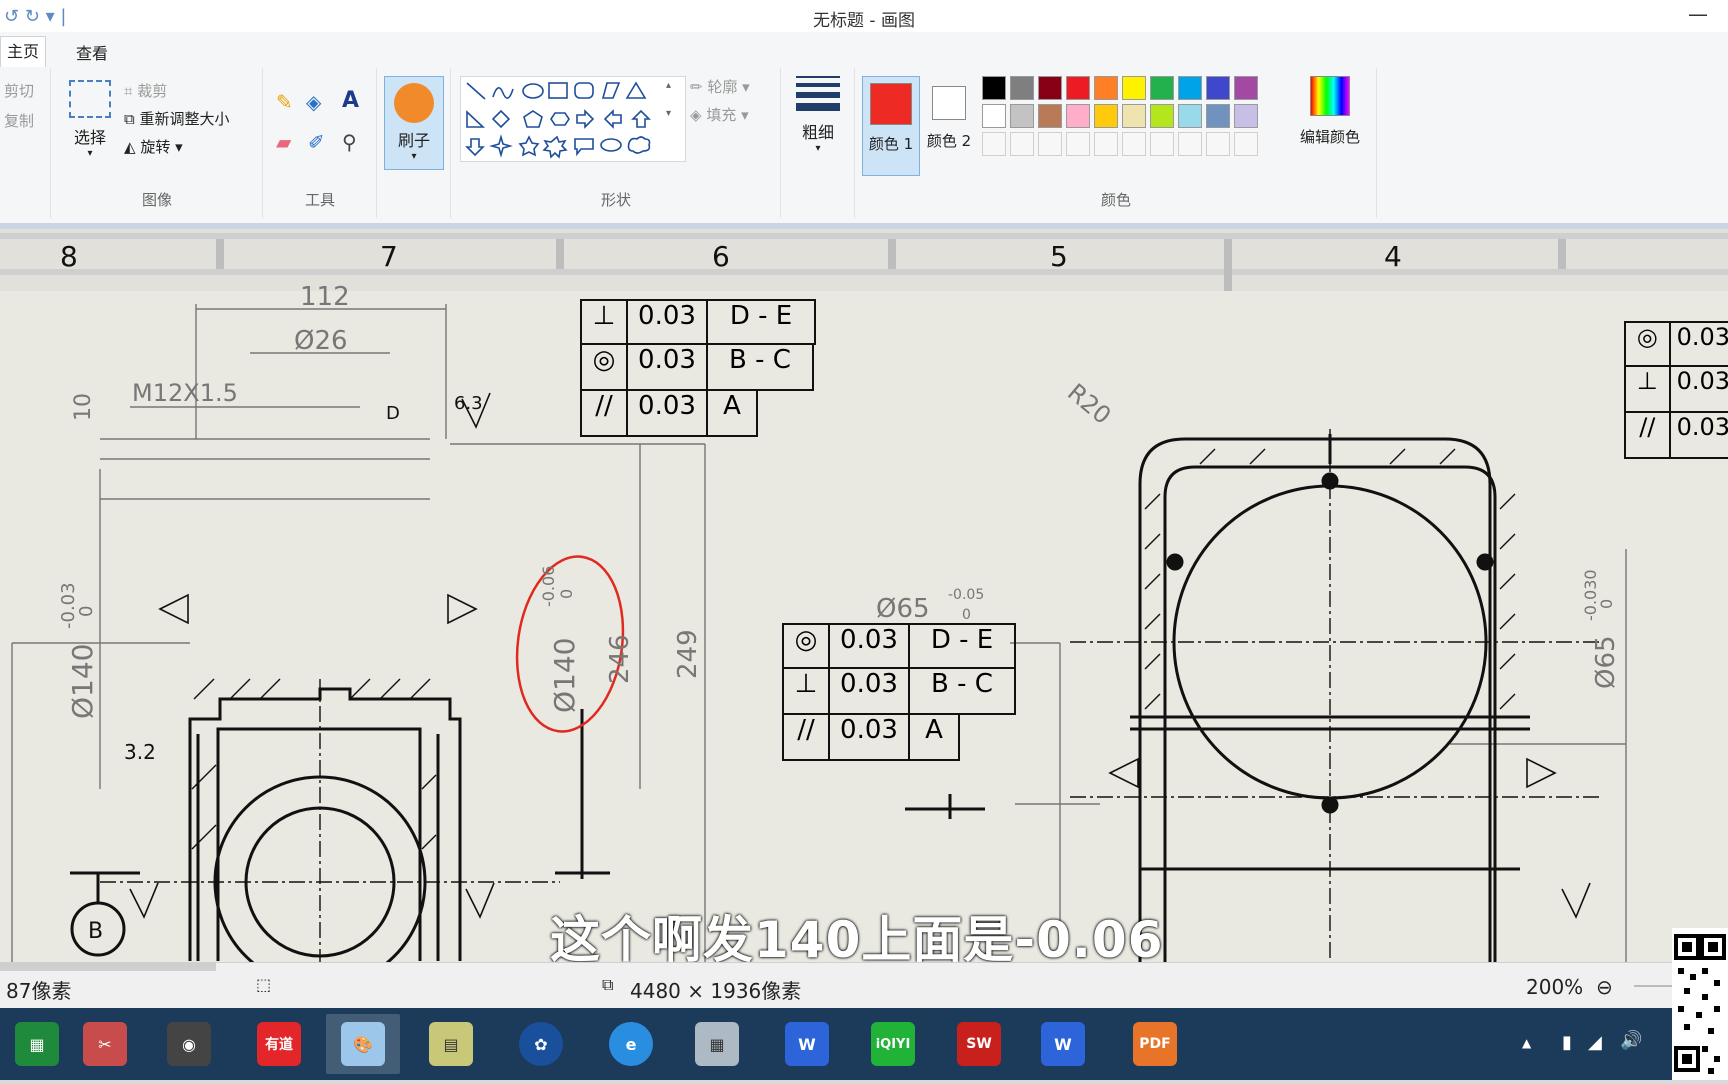 The height and width of the screenshot is (1084, 1728). I want to click on zoom-slider, so click(1654, 986).